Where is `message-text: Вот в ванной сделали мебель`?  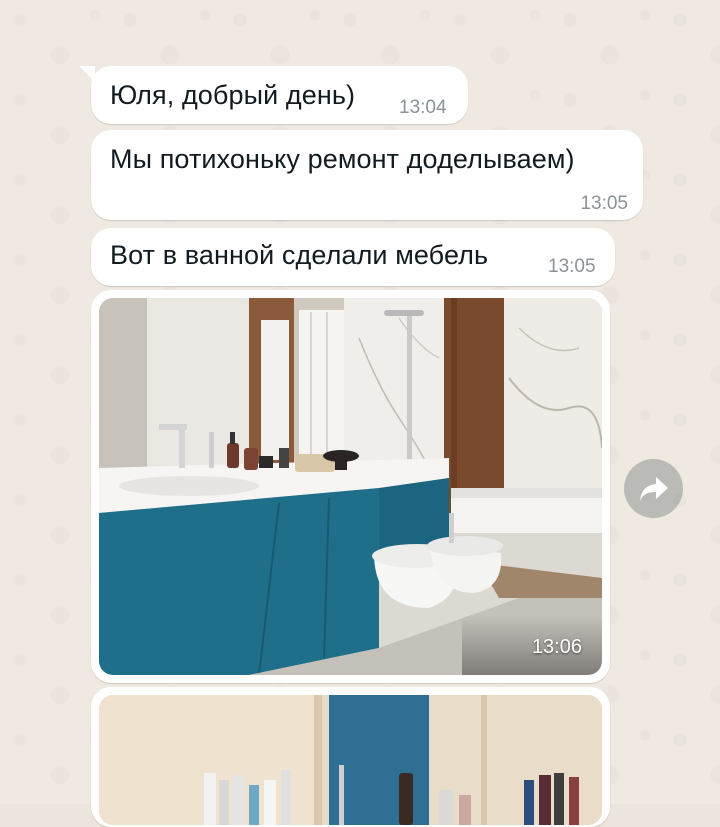
message-text: Вот в ванной сделали мебель is located at coordinates (299, 255).